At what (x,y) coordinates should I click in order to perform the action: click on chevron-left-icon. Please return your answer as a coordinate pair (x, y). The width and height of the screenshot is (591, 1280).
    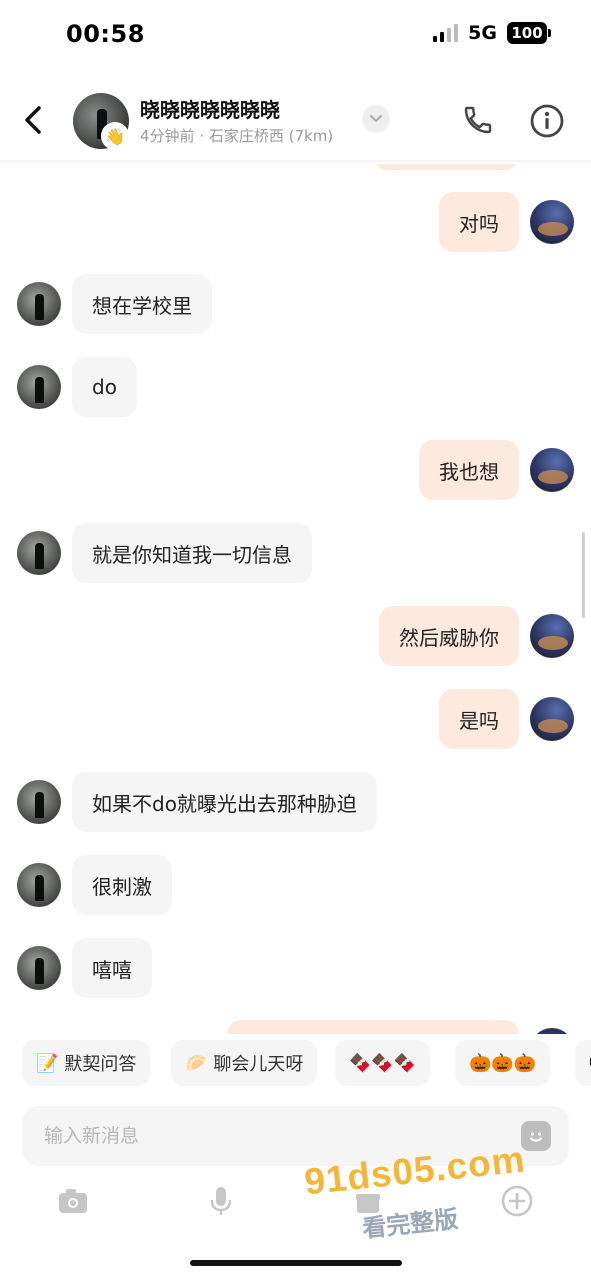
    Looking at the image, I should click on (33, 120).